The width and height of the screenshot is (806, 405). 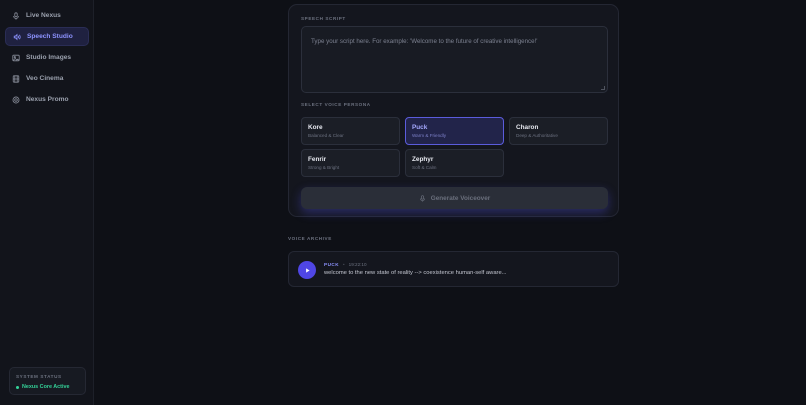 I want to click on resize-handle-icon, so click(x=603, y=88).